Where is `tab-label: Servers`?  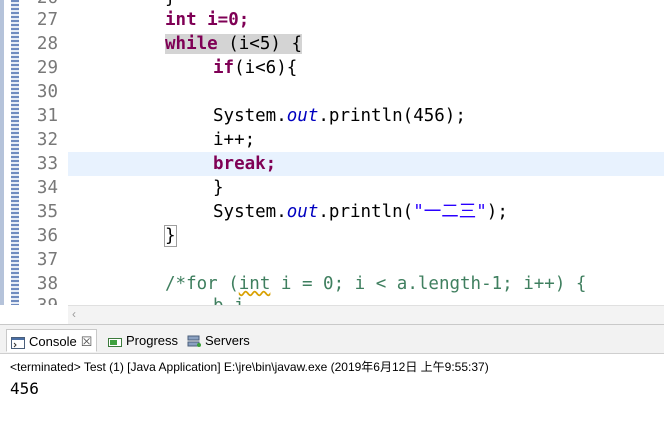
tab-label: Servers is located at coordinates (227, 340).